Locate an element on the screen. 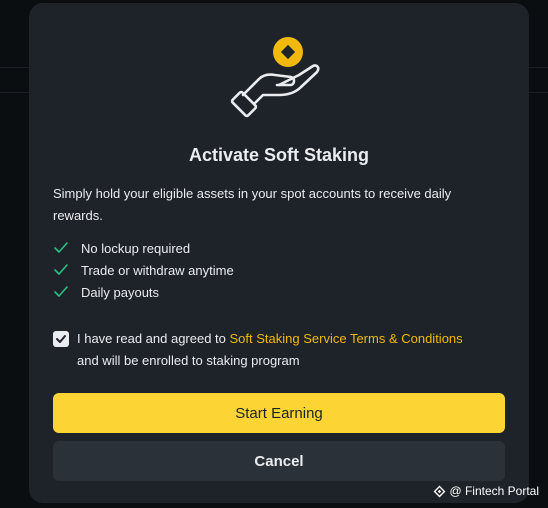 The height and width of the screenshot is (508, 548). terms-suffix: and will be enrolled to staking program is located at coordinates (188, 360).